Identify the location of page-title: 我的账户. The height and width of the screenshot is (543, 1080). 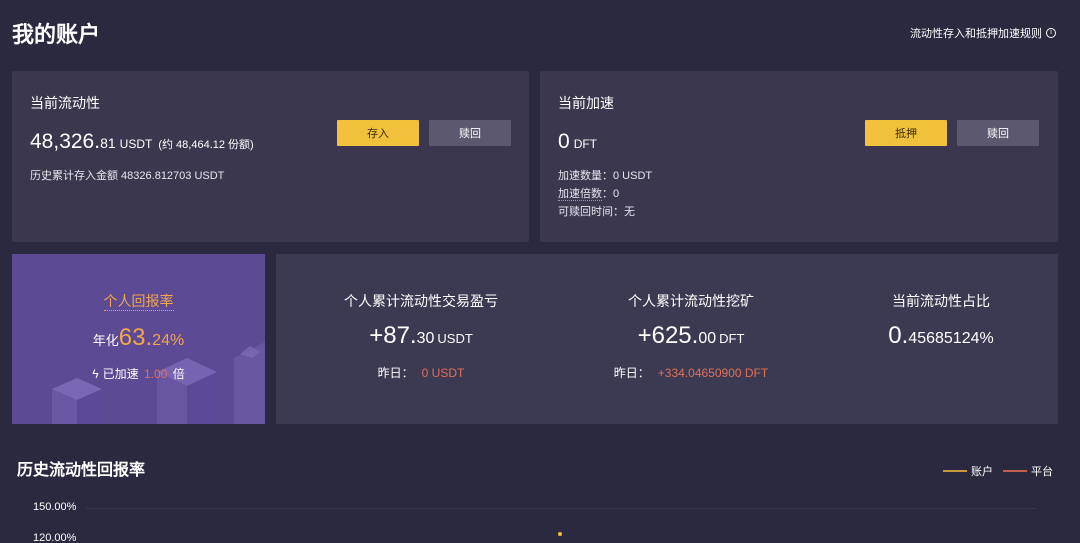
(56, 34).